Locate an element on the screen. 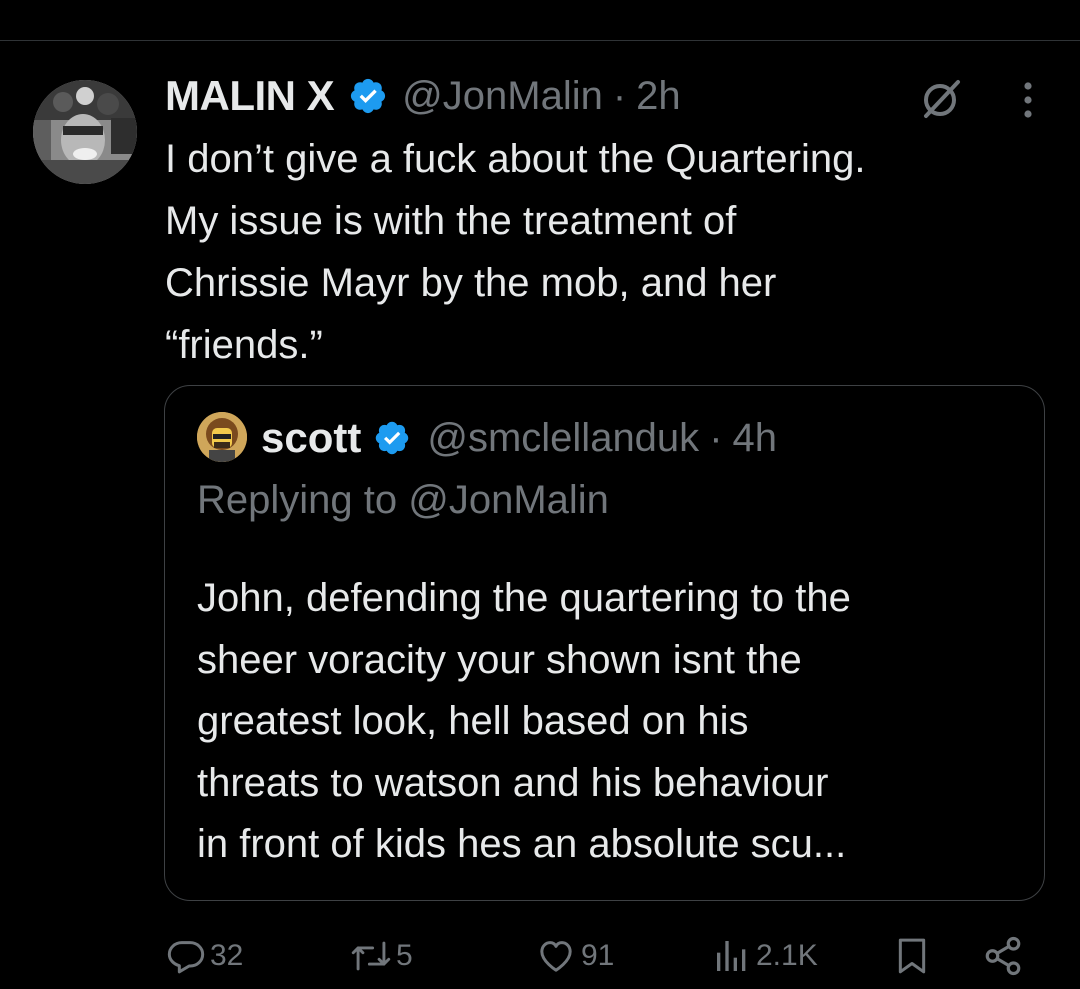 The width and height of the screenshot is (1080, 989). author-avatar-image is located at coordinates (85, 132).